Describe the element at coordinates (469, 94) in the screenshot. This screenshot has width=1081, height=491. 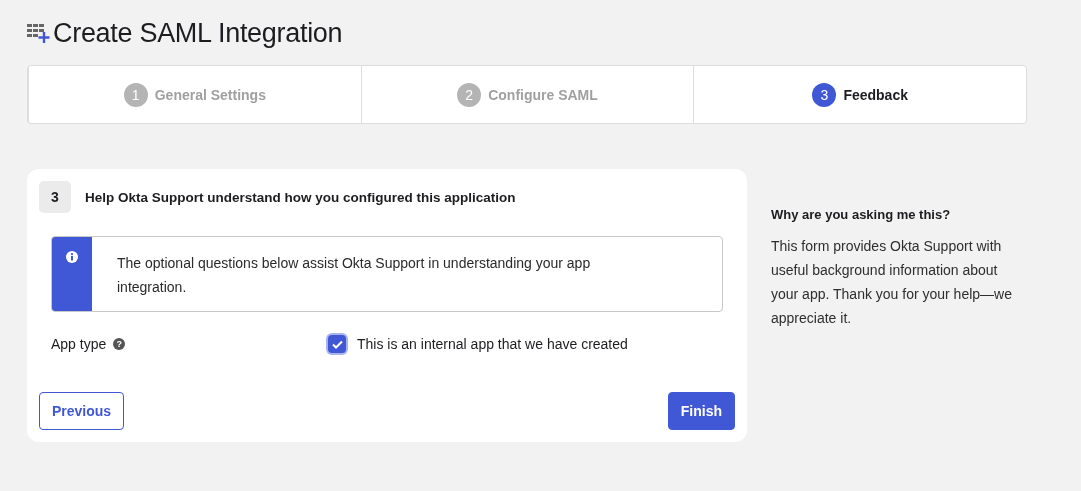
I see `step-number: 2` at that location.